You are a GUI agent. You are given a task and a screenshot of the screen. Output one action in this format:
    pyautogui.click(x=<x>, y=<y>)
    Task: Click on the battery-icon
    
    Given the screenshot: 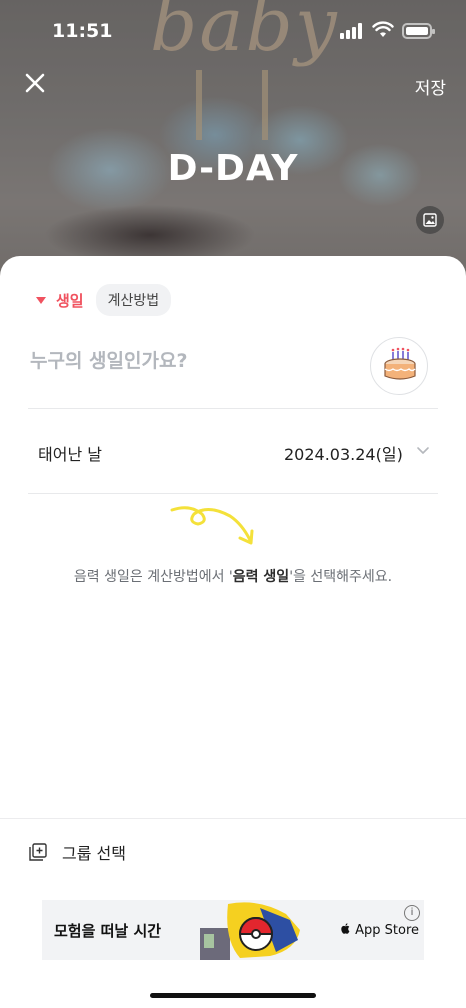 What is the action you would take?
    pyautogui.click(x=418, y=31)
    